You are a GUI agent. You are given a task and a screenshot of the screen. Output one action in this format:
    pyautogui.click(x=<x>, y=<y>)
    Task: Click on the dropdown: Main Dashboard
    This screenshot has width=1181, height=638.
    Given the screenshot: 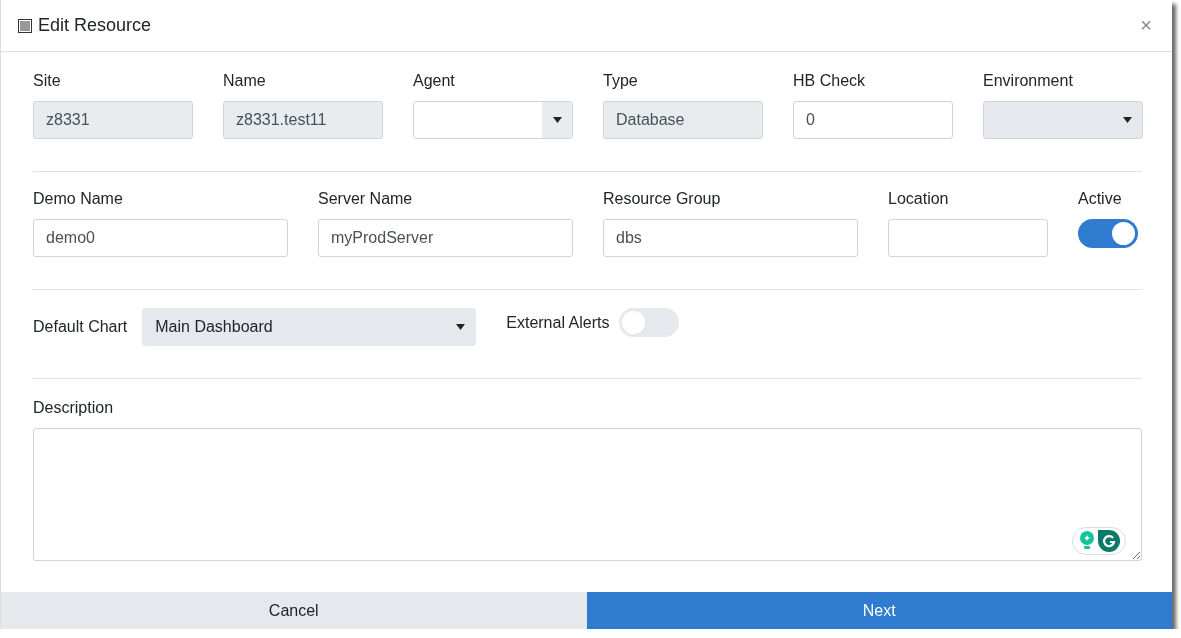 What is the action you would take?
    pyautogui.click(x=309, y=327)
    